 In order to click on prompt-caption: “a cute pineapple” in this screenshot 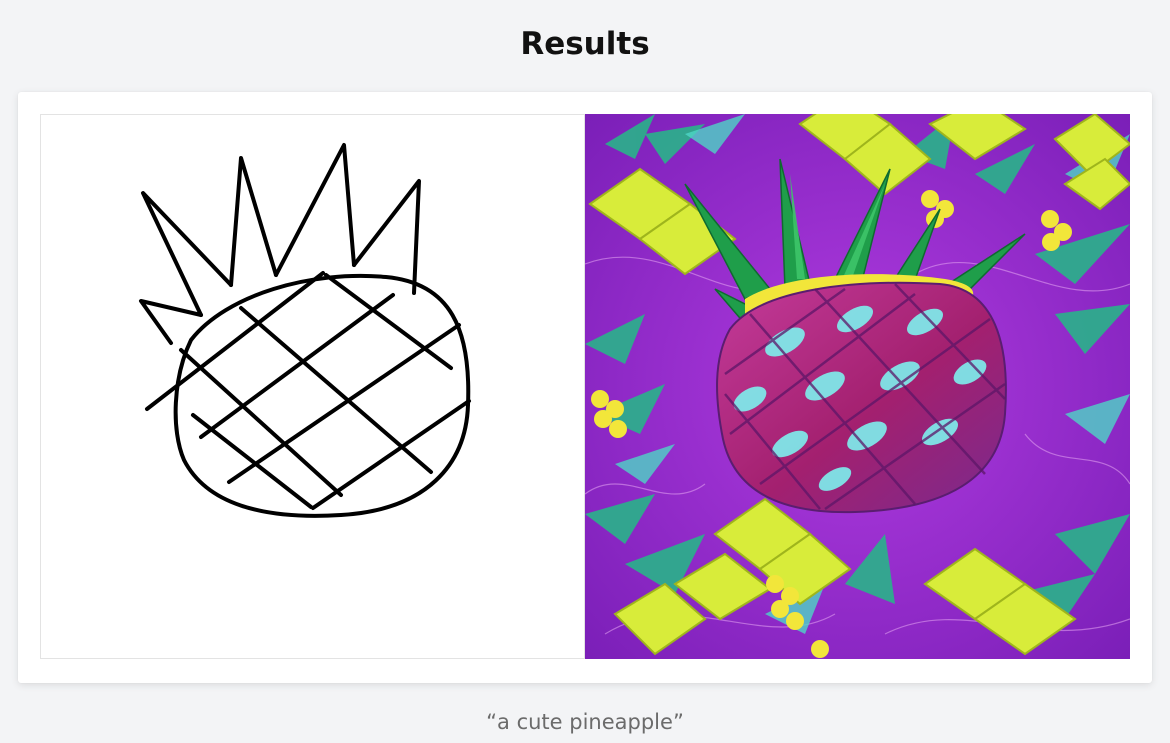, I will do `click(585, 722)`.